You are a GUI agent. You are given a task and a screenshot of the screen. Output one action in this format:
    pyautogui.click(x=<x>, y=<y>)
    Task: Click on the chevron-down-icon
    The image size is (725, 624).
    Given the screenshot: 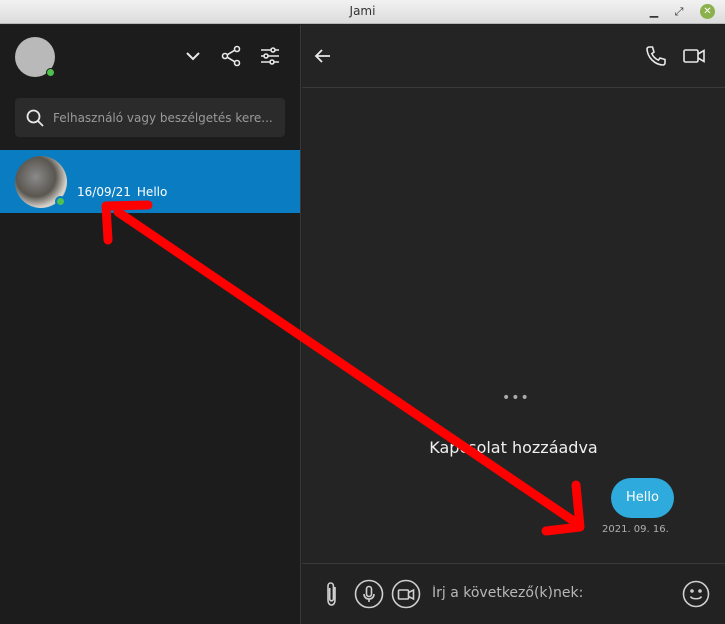 What is the action you would take?
    pyautogui.click(x=193, y=56)
    